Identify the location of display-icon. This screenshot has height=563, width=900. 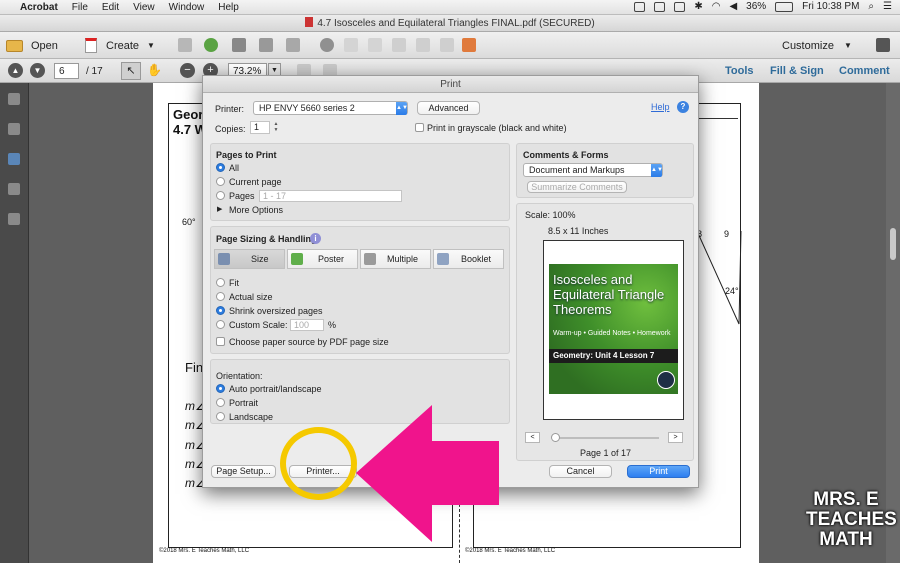
(660, 6).